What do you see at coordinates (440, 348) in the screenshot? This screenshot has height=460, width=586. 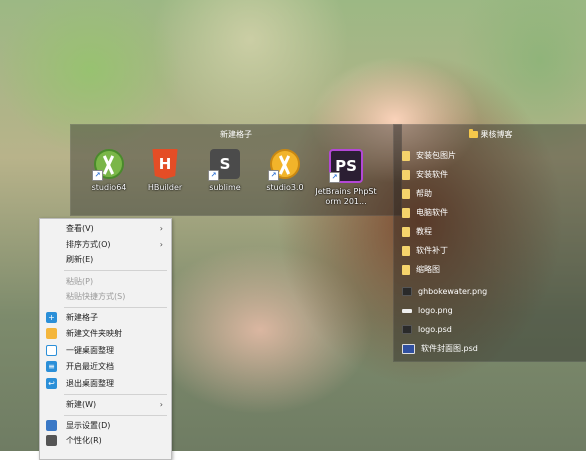 I see `list-item-file: 软件封面图.psd` at bounding box center [440, 348].